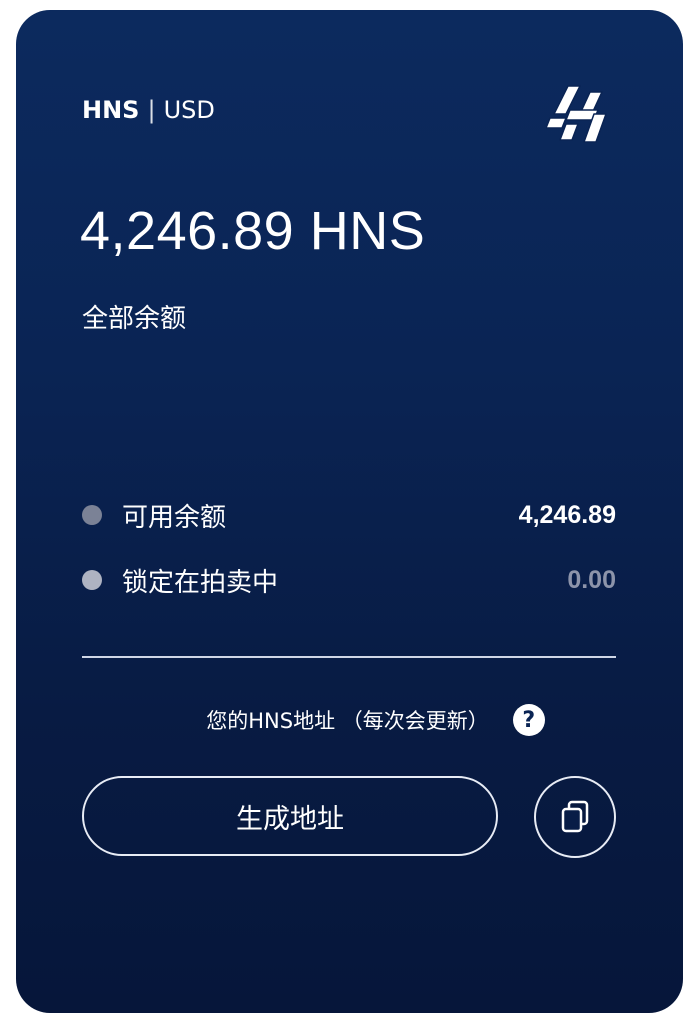 The height and width of the screenshot is (1024, 700). What do you see at coordinates (92, 515) in the screenshot?
I see `available-dot-icon` at bounding box center [92, 515].